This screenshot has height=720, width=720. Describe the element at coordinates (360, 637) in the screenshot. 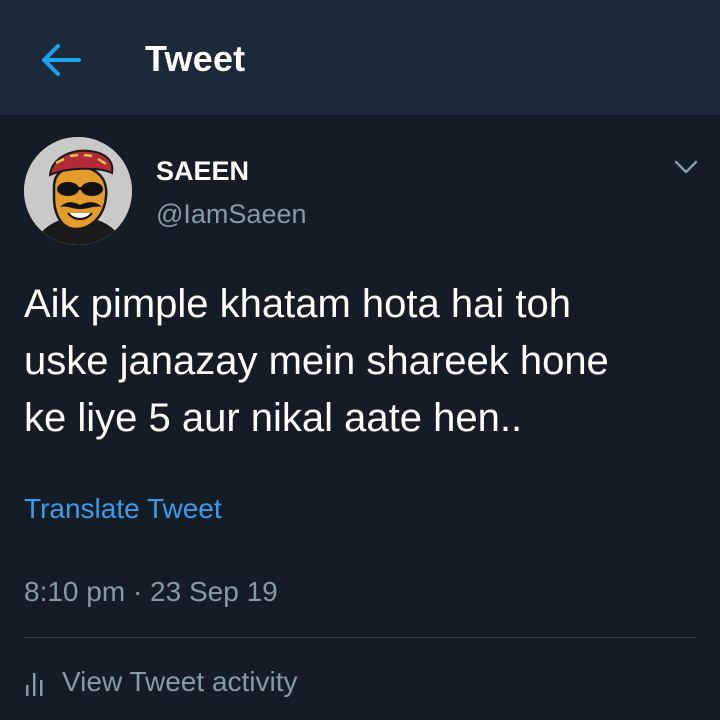

I see `divider` at that location.